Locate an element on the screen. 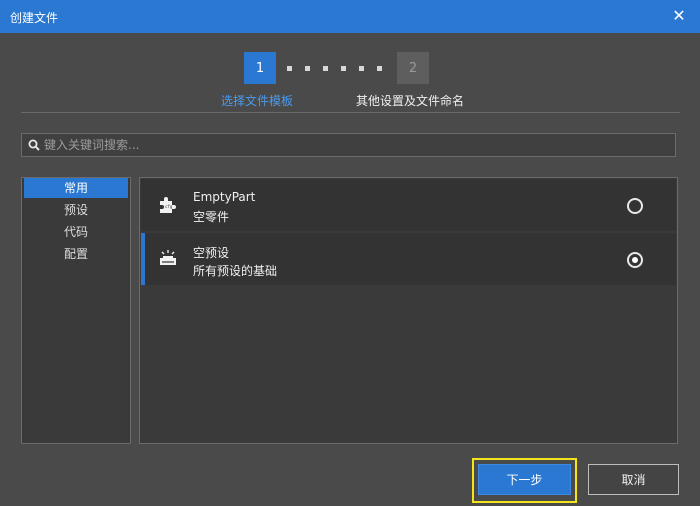 This screenshot has height=506, width=700. category-item-code: 代码 is located at coordinates (76, 232).